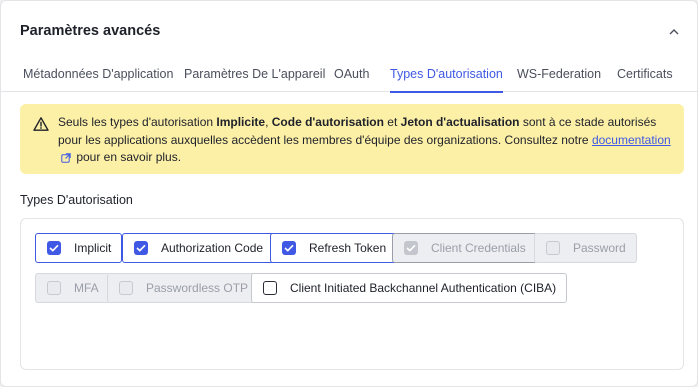 This screenshot has width=698, height=387. I want to click on warning-text: et, so click(392, 122).